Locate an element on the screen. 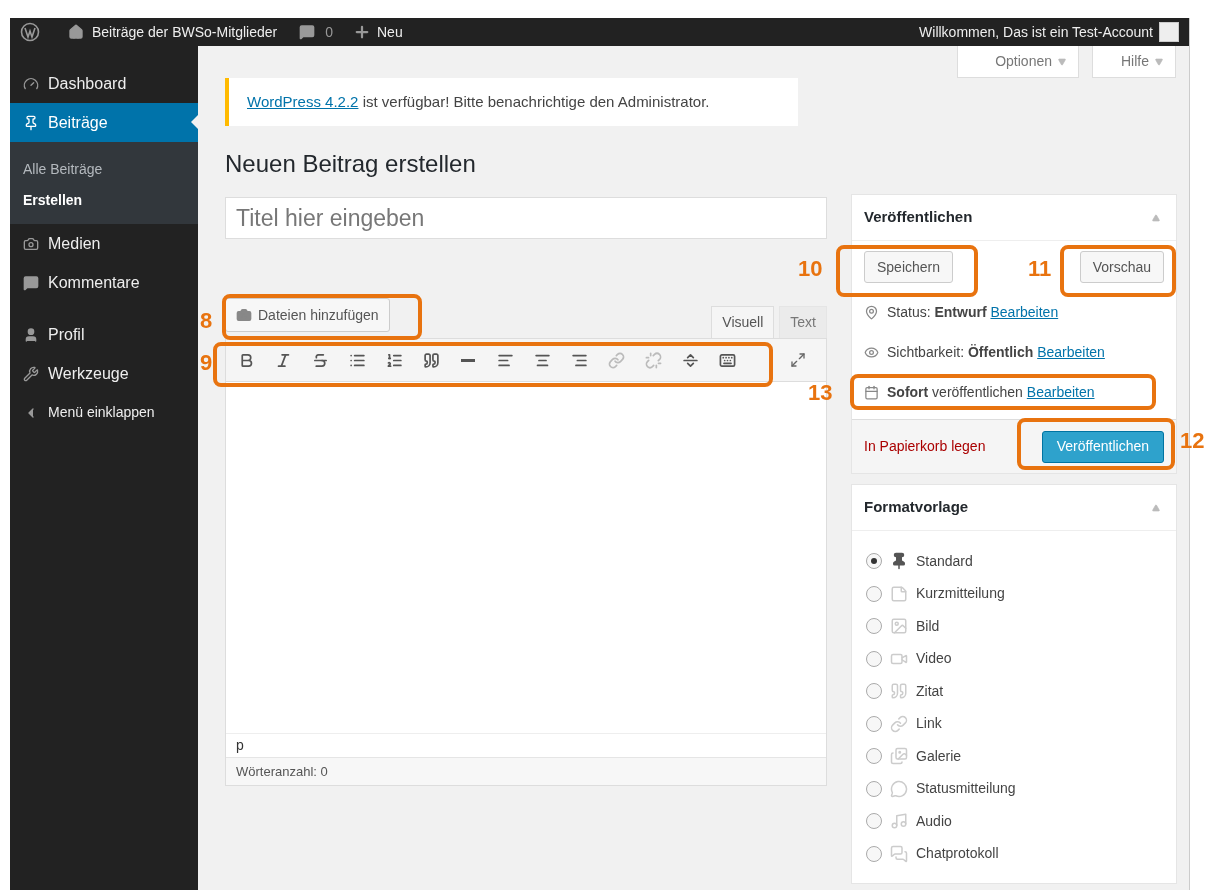 The image size is (1205, 890). format-option: Galerie is located at coordinates (939, 756).